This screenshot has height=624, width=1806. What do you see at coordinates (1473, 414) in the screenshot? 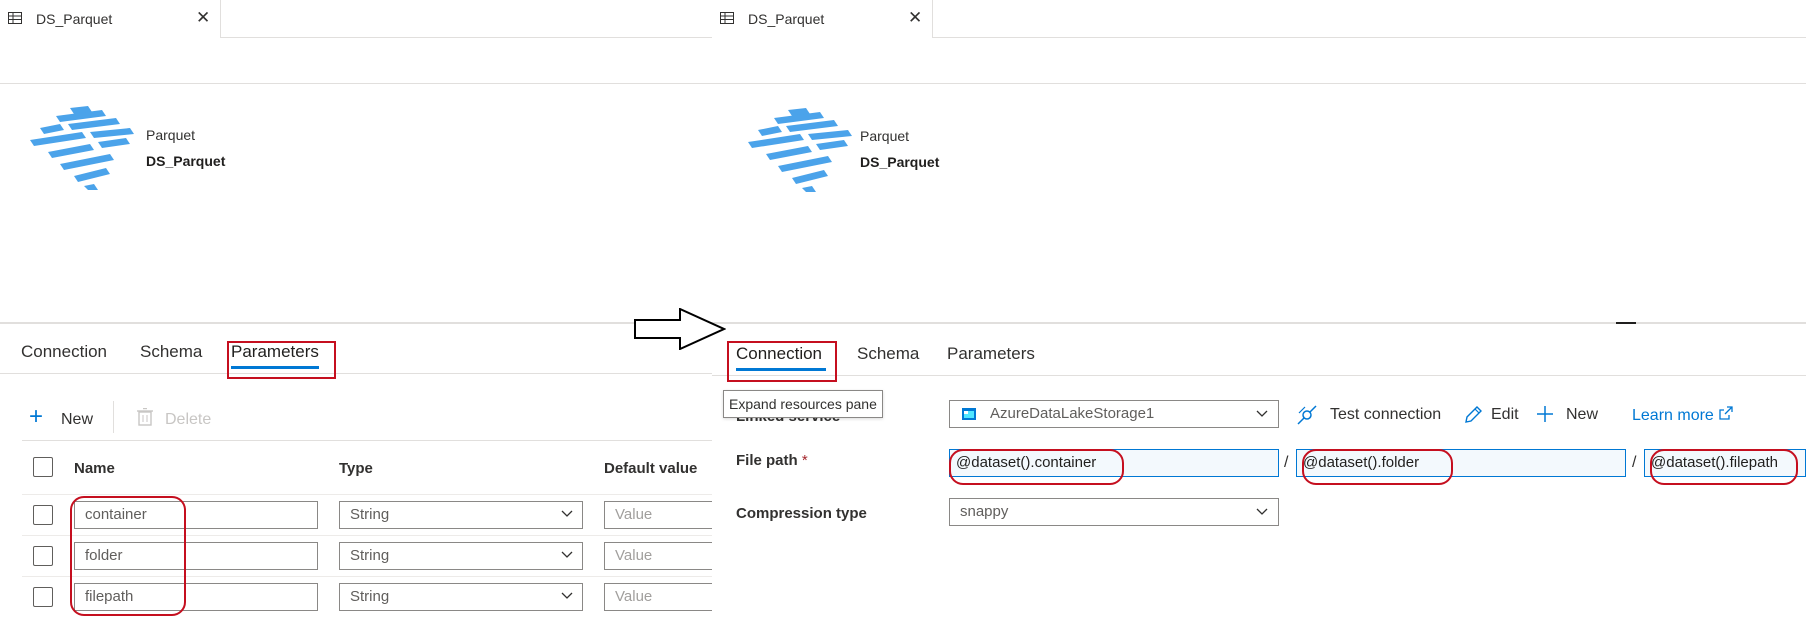
I see `edit-icon` at bounding box center [1473, 414].